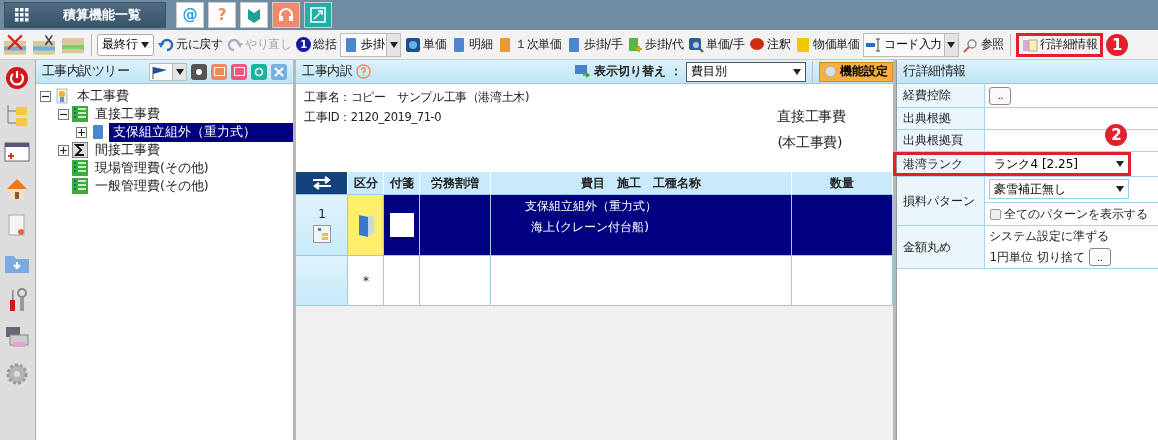 This screenshot has height=440, width=1158. Describe the element at coordinates (259, 71) in the screenshot. I see `refresh-button` at that location.